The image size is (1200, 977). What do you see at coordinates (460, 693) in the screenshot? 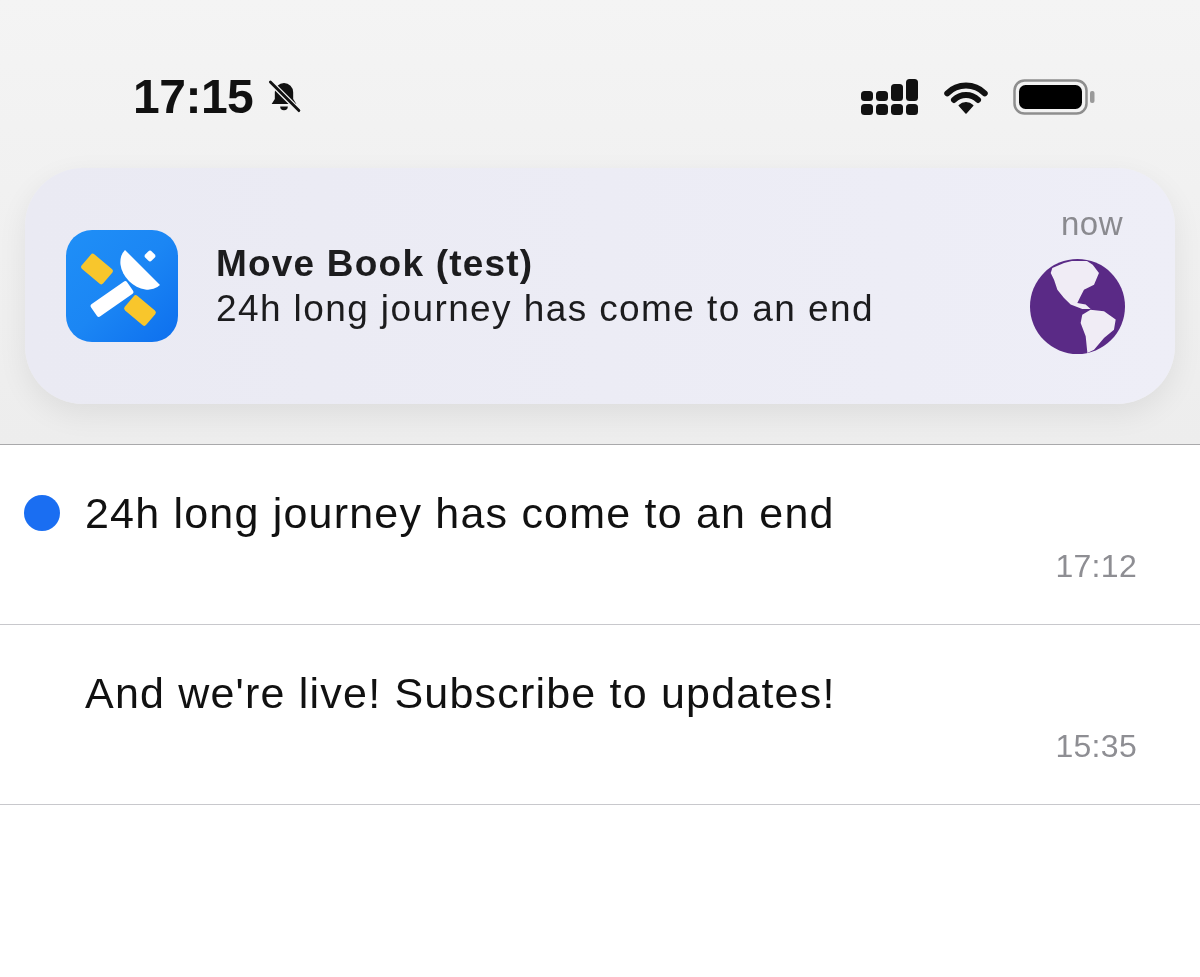
I see `message-text: And we're live! Subscribe to updates!` at bounding box center [460, 693].